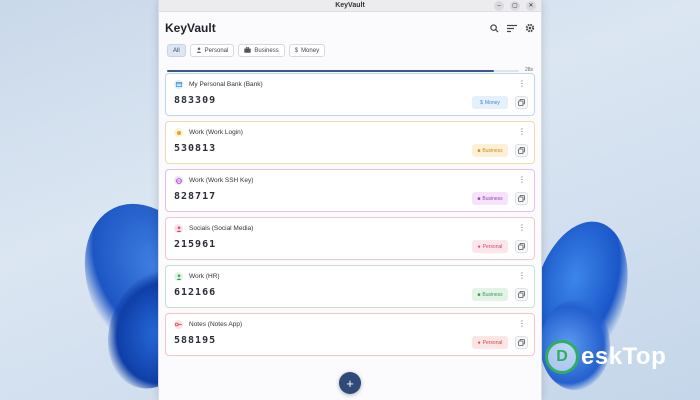 The width and height of the screenshot is (700, 400). Describe the element at coordinates (350, 286) in the screenshot. I see `entry-card: Work (HR) ⋮ 612166 ■ Business` at that location.